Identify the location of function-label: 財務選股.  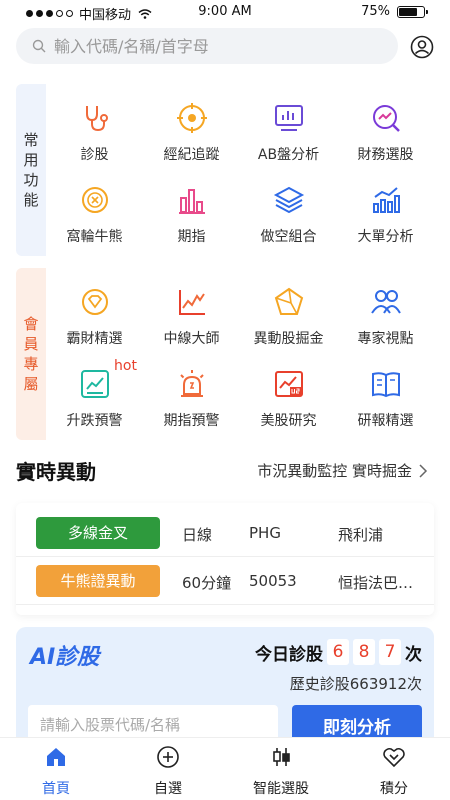
(385, 155).